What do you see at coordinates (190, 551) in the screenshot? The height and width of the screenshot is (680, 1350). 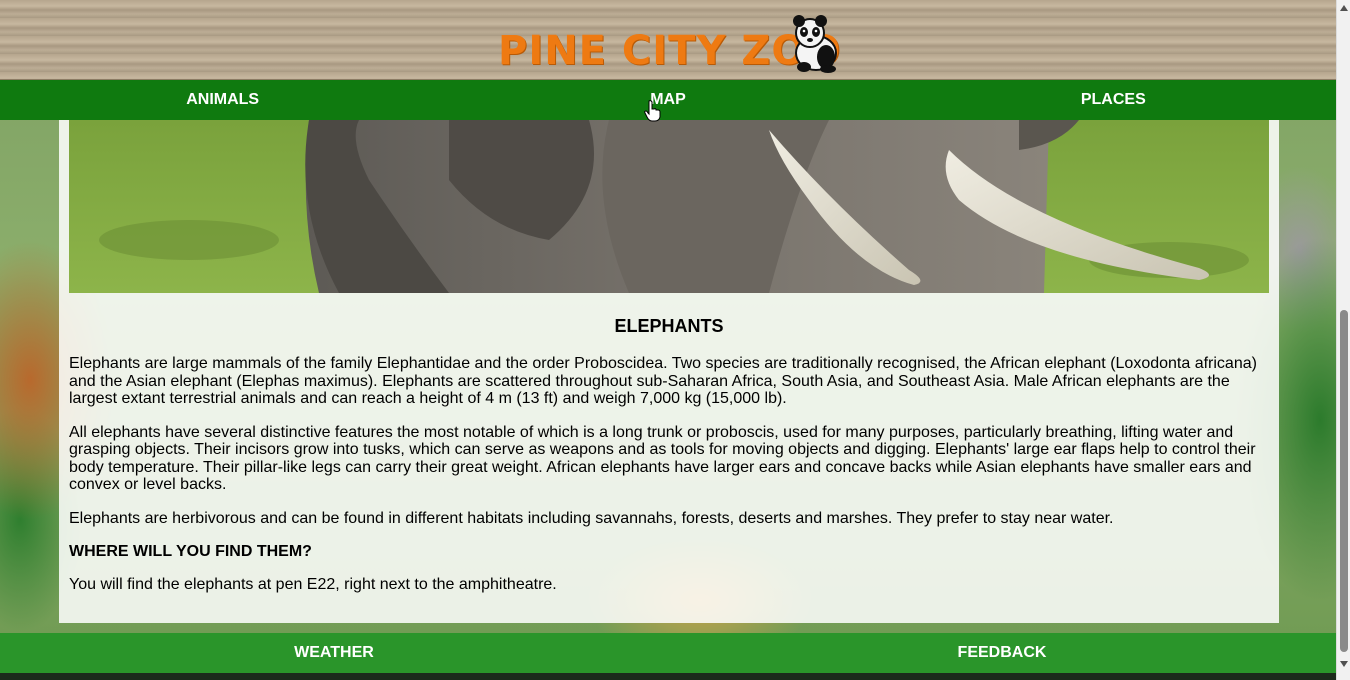 I see `location-heading: WHERE WILL YOU FIND THEM?` at bounding box center [190, 551].